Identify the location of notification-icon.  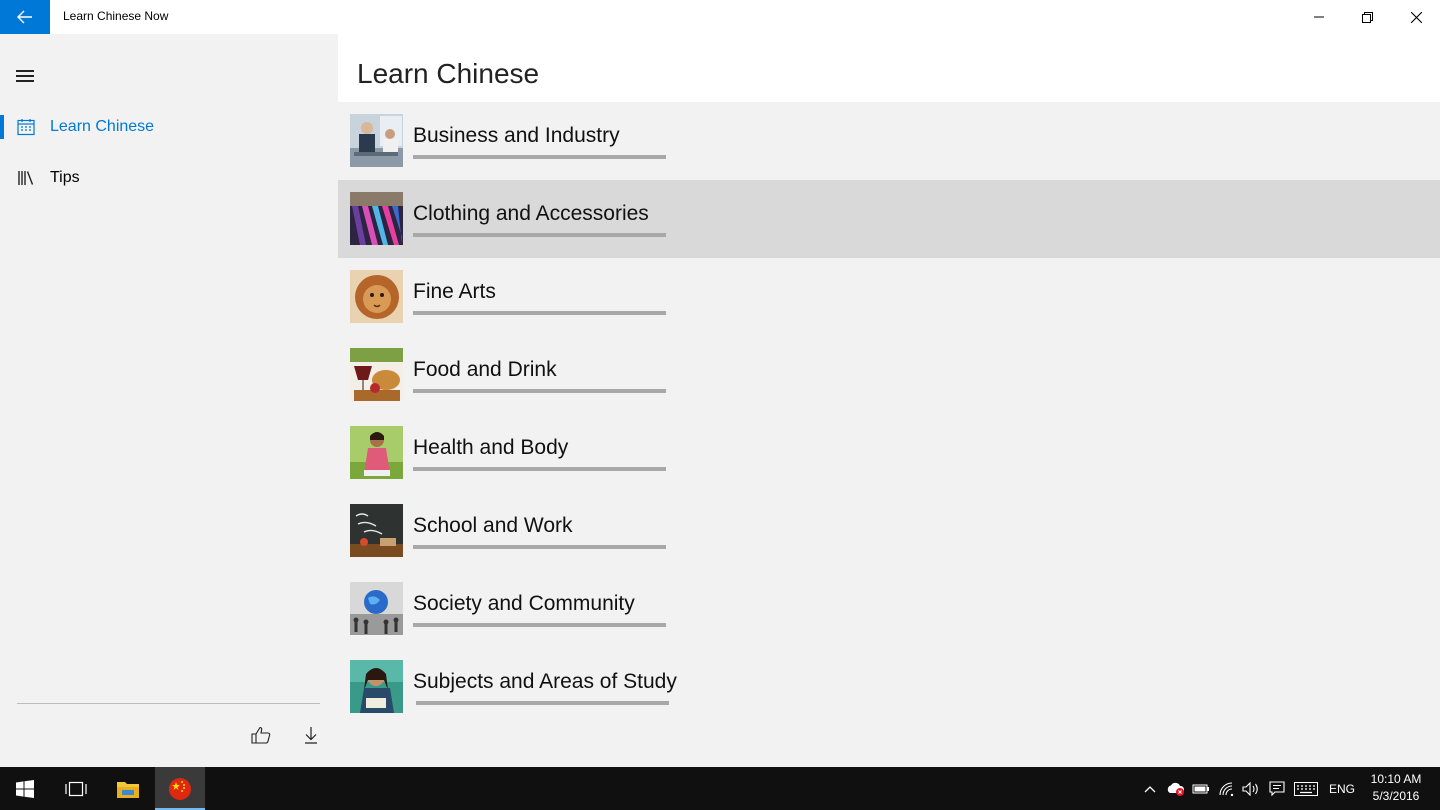
(1277, 788).